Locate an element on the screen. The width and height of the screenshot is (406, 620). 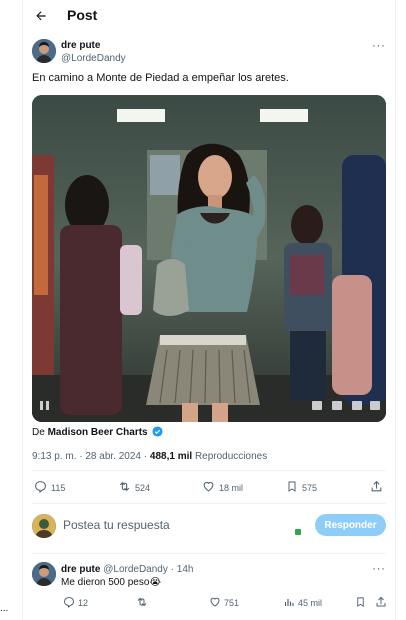
share-action is located at coordinates (376, 487).